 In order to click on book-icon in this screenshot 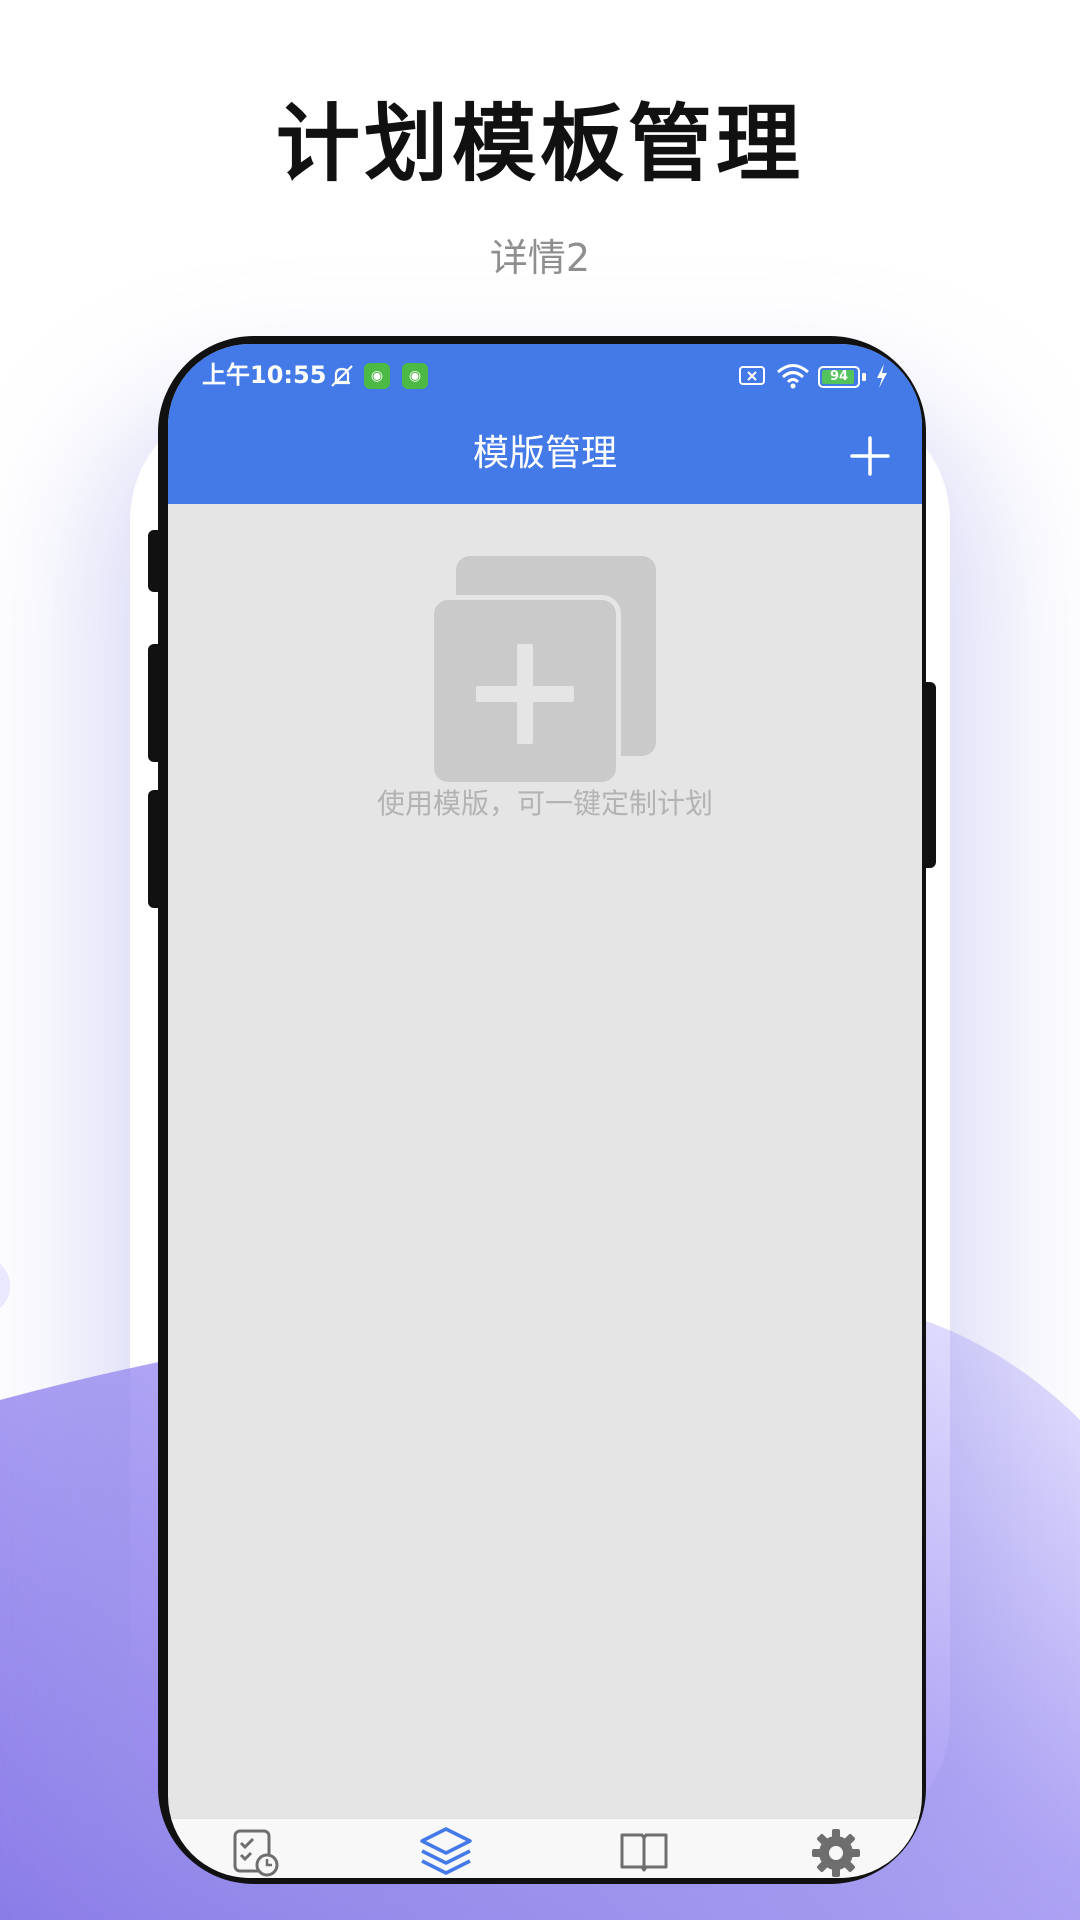, I will do `click(644, 1852)`.